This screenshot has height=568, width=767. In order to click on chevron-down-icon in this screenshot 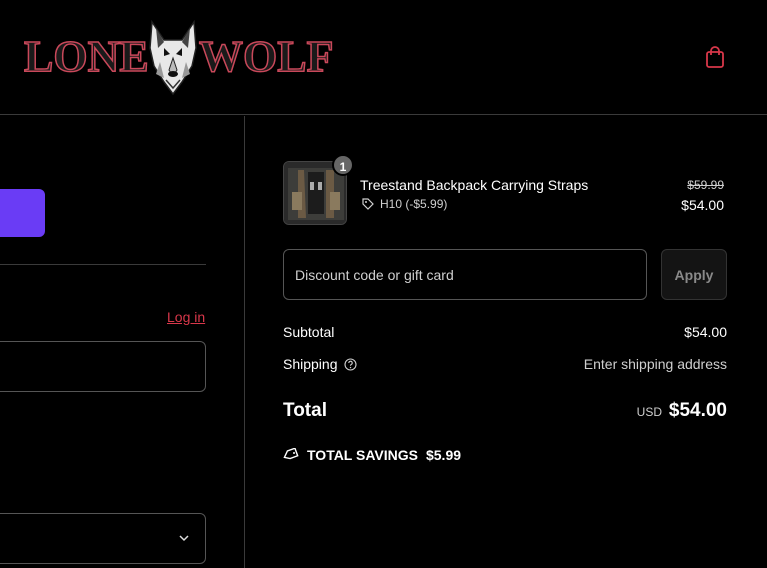, I will do `click(184, 538)`.